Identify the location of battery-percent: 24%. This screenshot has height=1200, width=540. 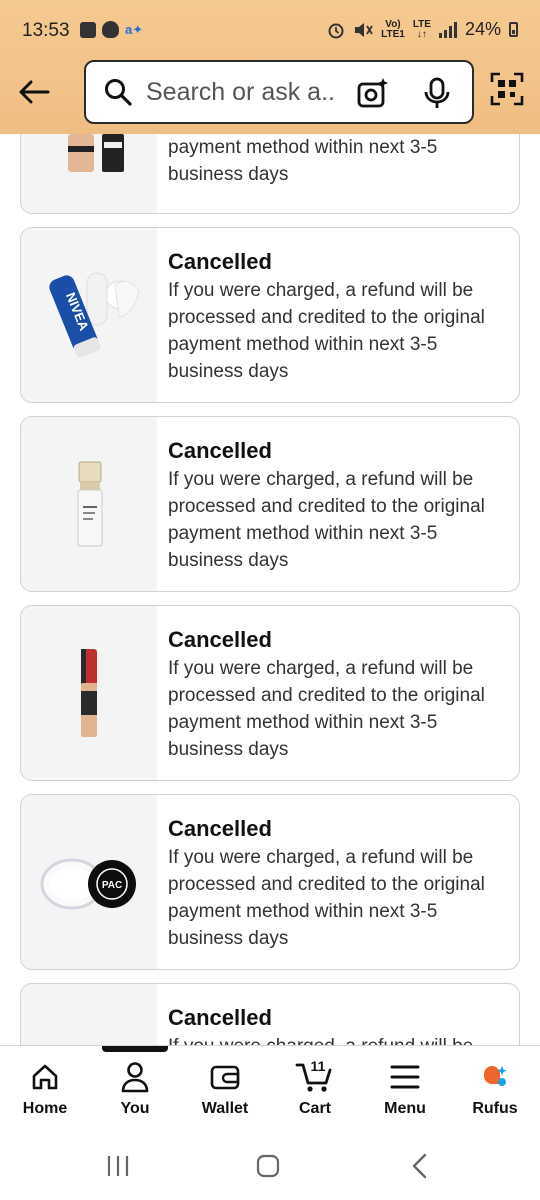
(482, 29).